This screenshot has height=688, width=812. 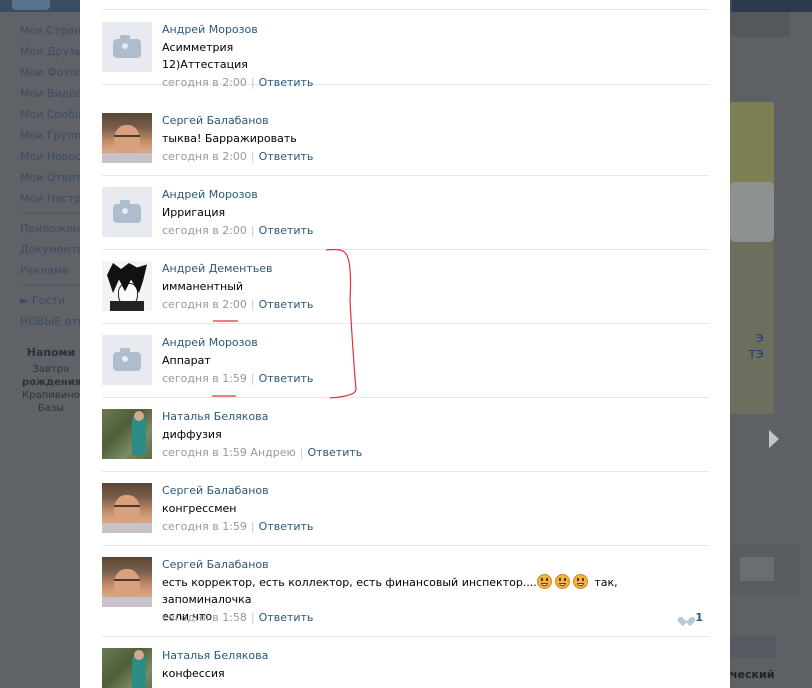 What do you see at coordinates (699, 617) in the screenshot?
I see `like-count: 1` at bounding box center [699, 617].